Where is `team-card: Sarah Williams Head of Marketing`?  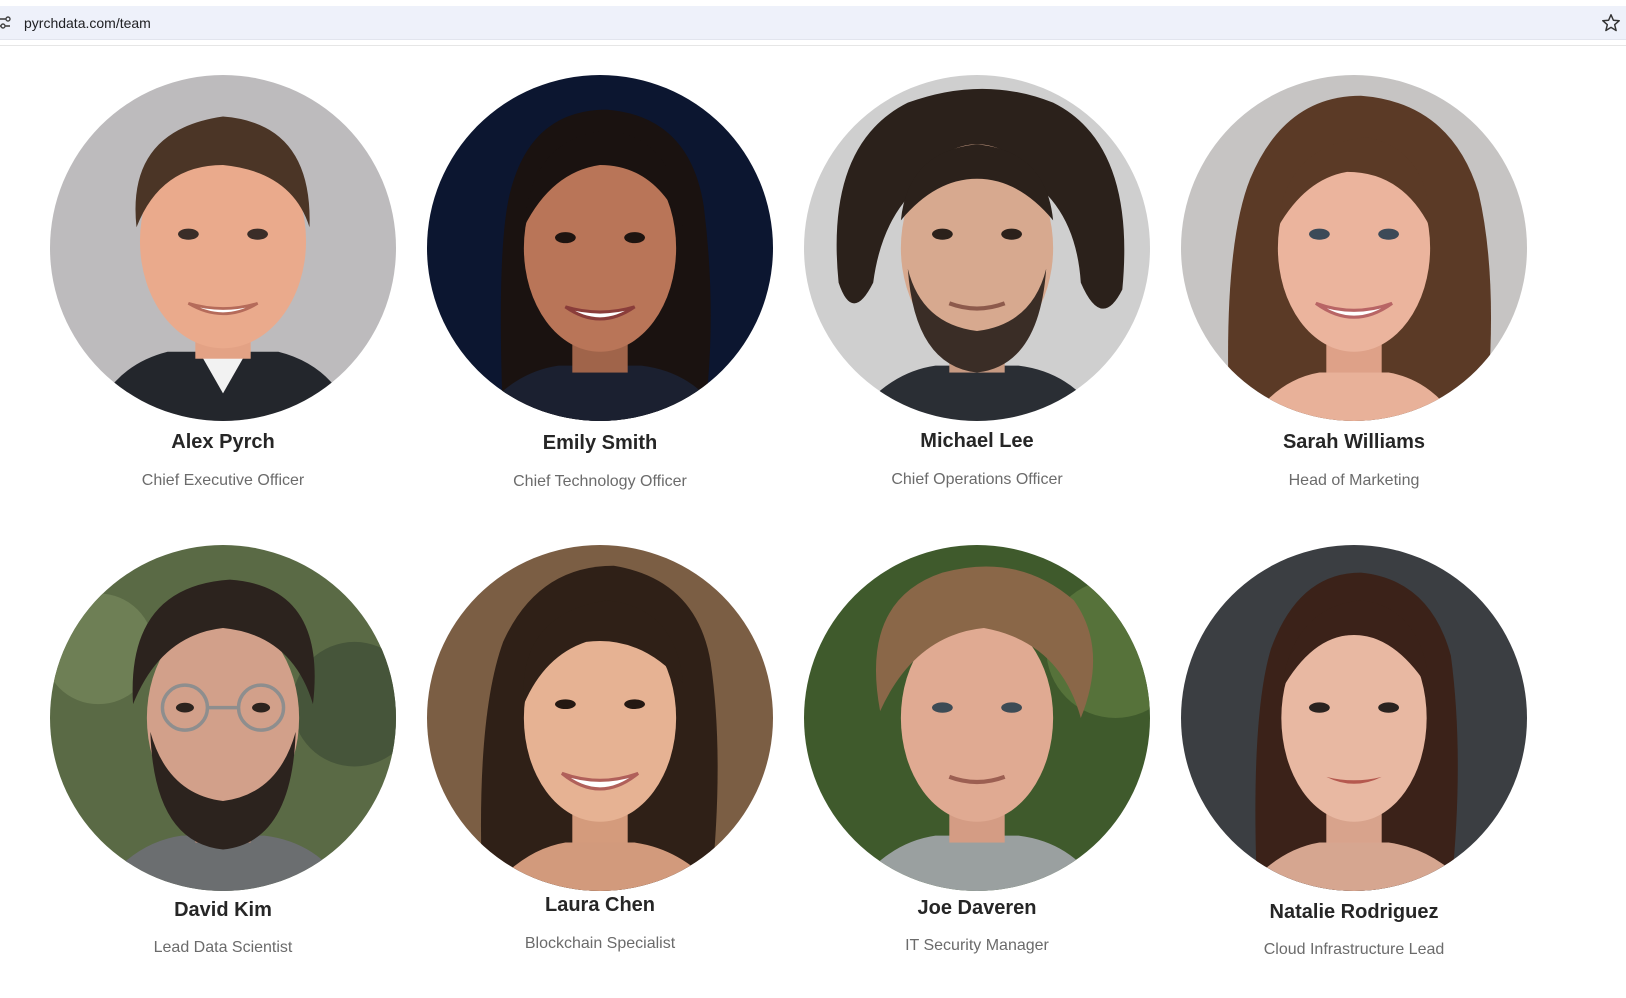
team-card: Sarah Williams Head of Marketing is located at coordinates (1354, 290).